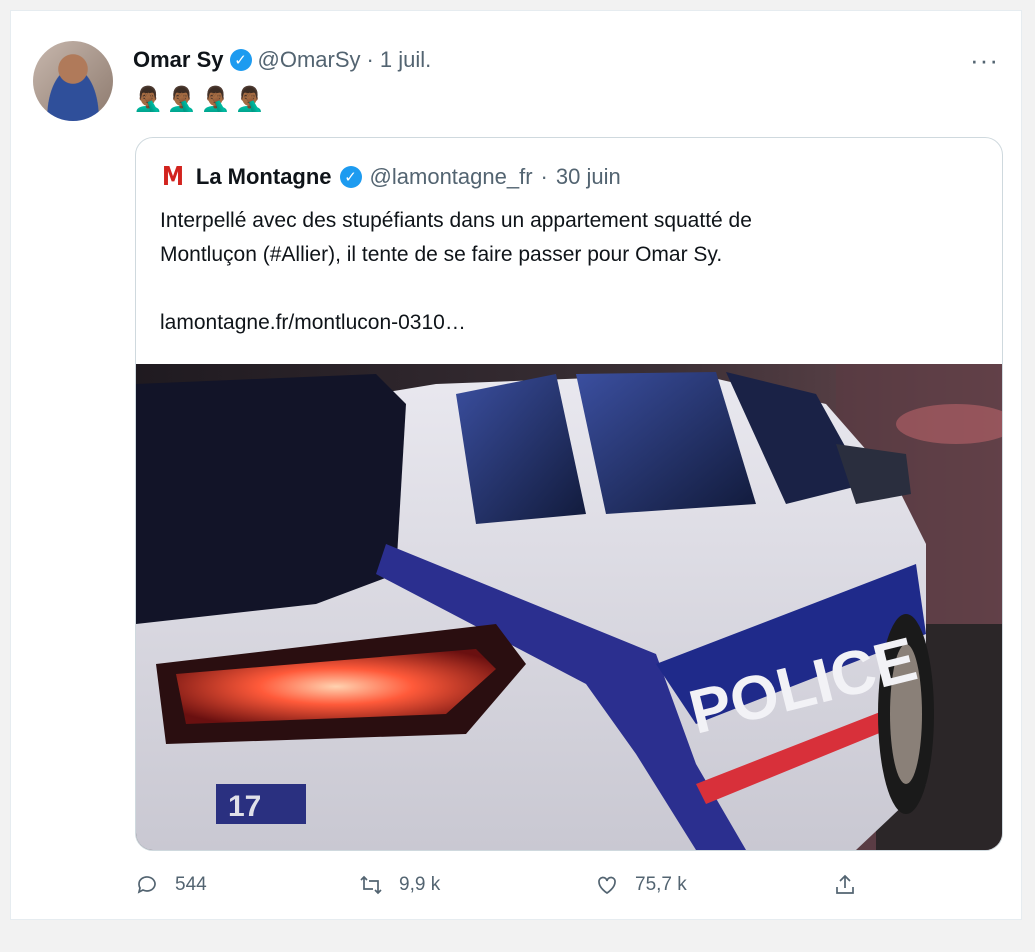 The height and width of the screenshot is (952, 1035). Describe the element at coordinates (565, 888) in the screenshot. I see `tweet-actions: 544 9,9 k 75,7 k` at that location.